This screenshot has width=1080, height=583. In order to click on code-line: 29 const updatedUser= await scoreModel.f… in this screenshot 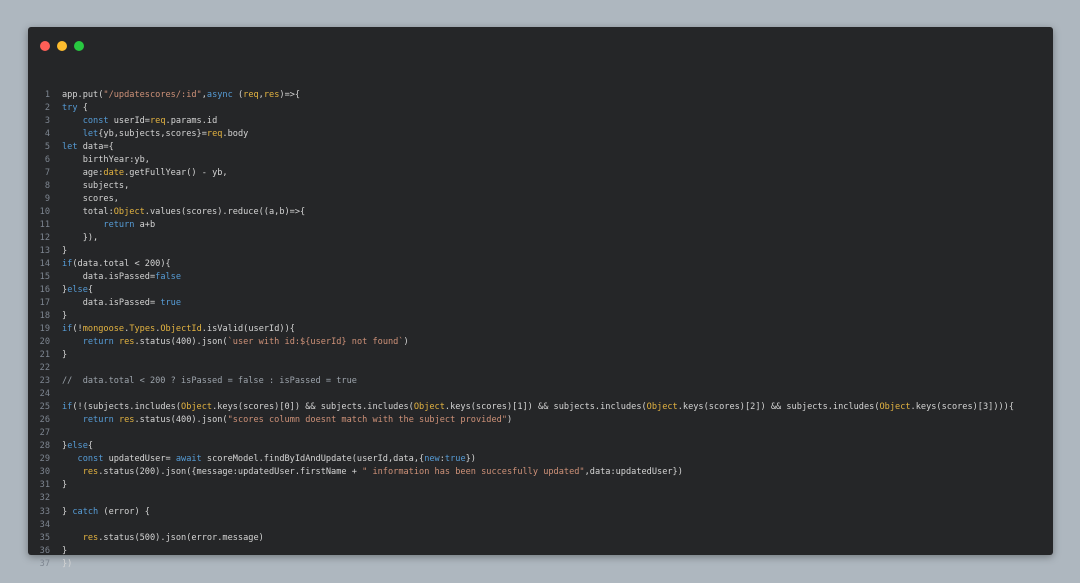, I will do `click(540, 459)`.